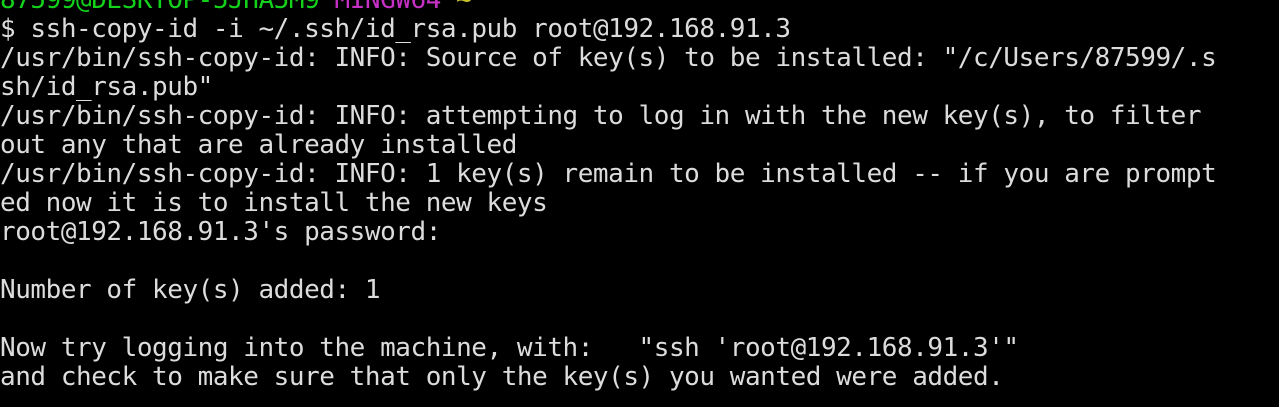 The height and width of the screenshot is (407, 1279). Describe the element at coordinates (464, 7) in the screenshot. I see `prompt-path: ~` at that location.